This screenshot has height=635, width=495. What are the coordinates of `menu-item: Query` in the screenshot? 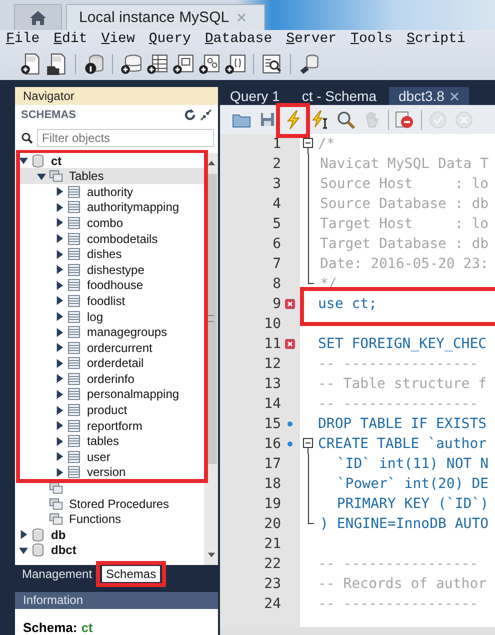 It's located at (172, 39).